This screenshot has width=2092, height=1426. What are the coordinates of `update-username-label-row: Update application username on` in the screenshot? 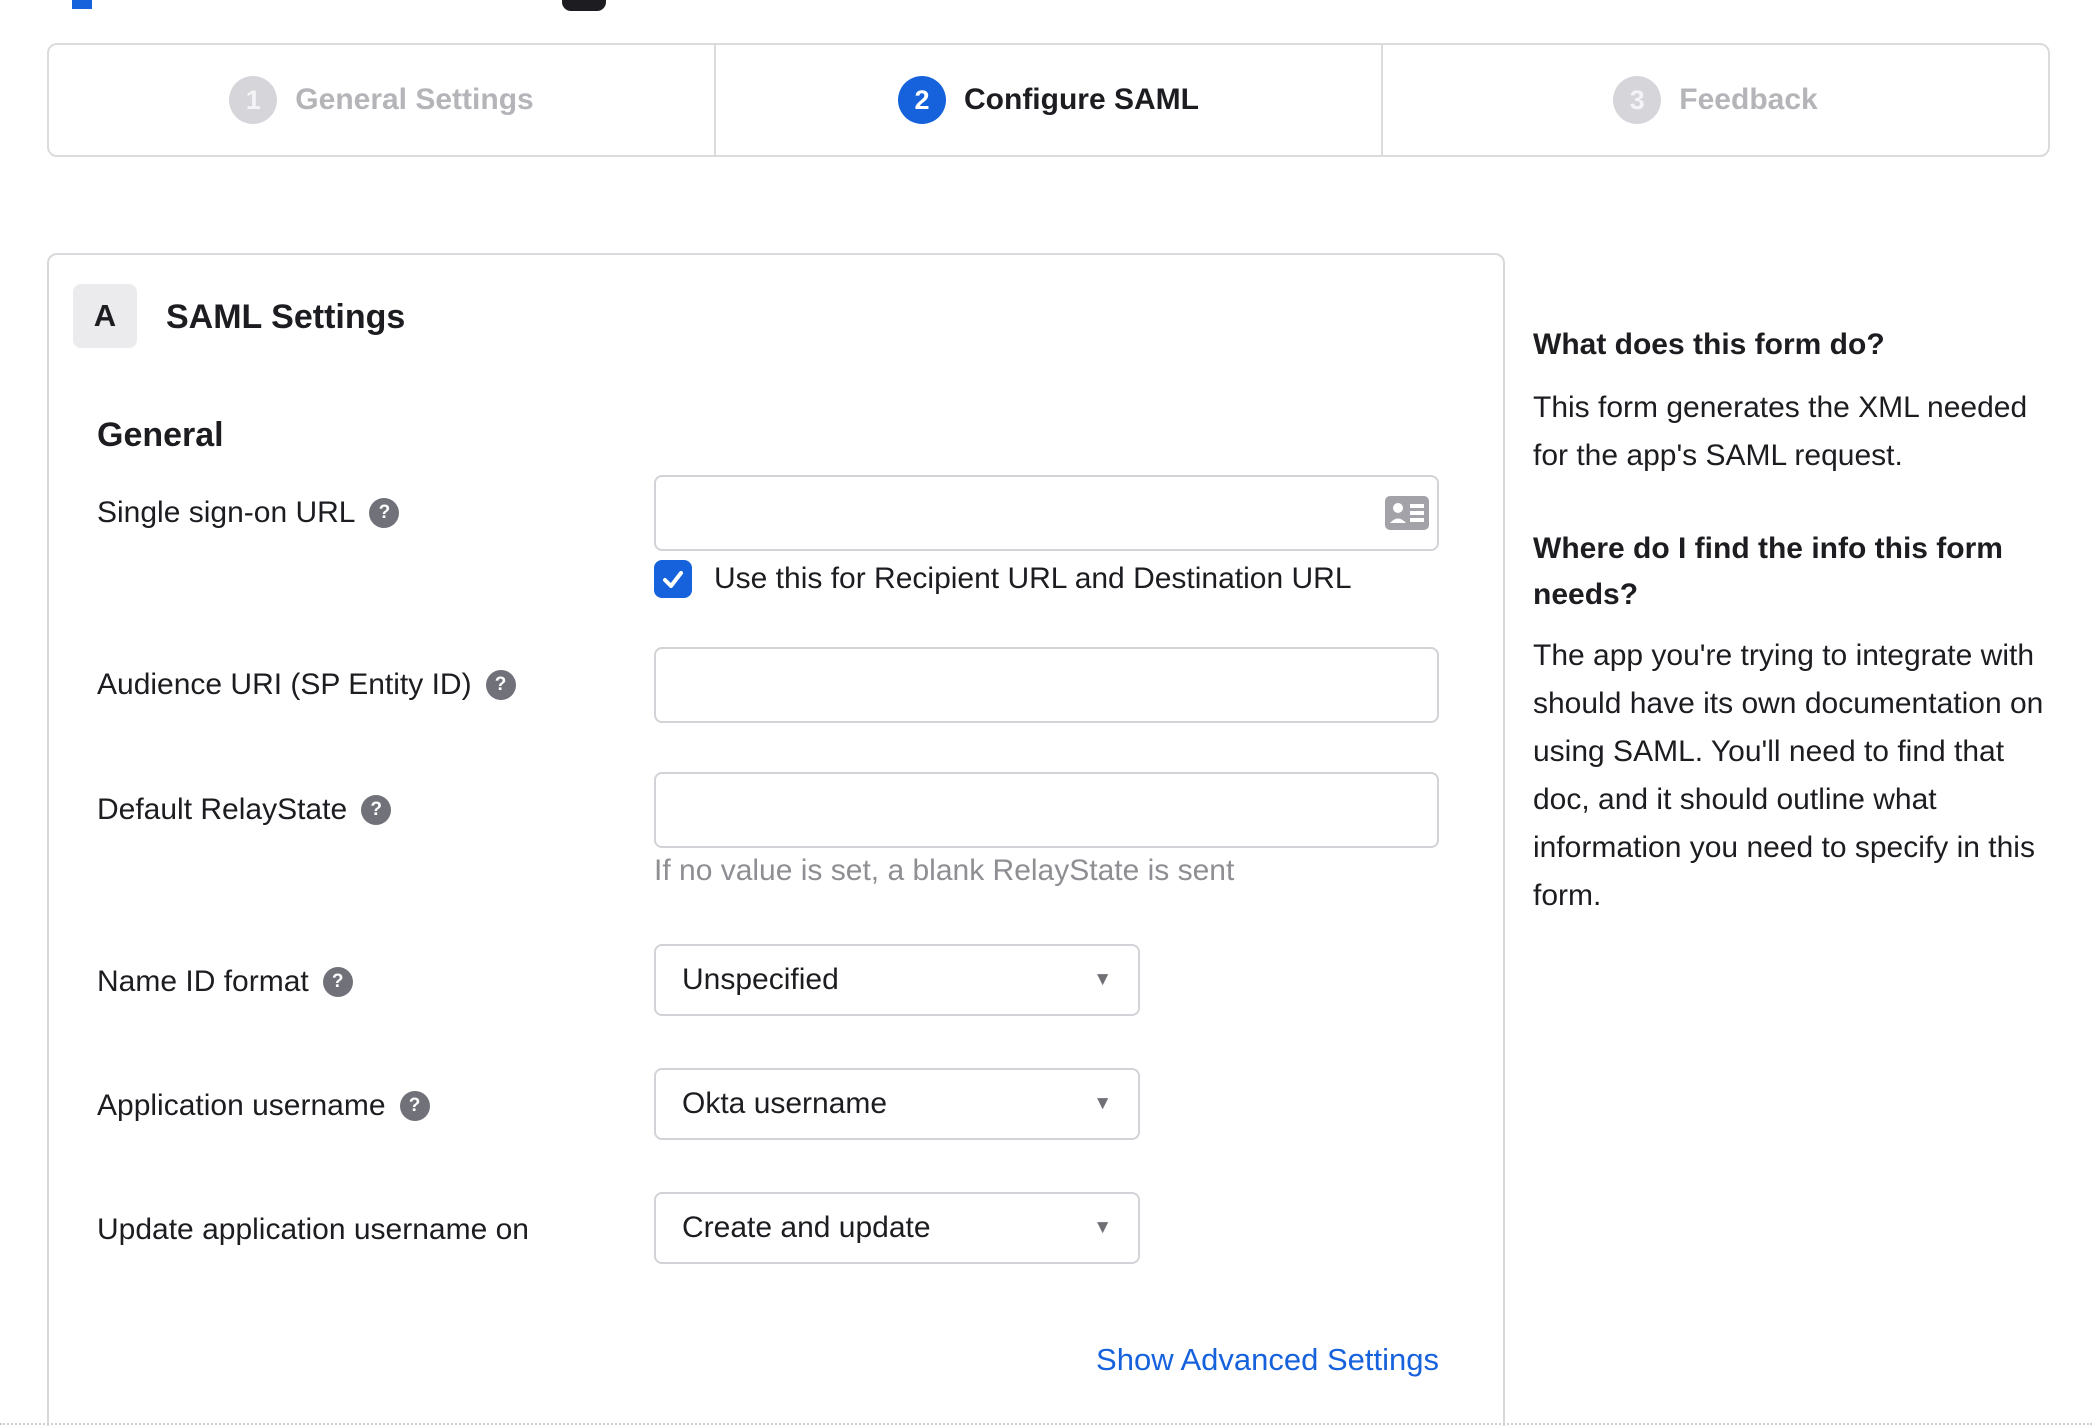 It's located at (313, 1230).